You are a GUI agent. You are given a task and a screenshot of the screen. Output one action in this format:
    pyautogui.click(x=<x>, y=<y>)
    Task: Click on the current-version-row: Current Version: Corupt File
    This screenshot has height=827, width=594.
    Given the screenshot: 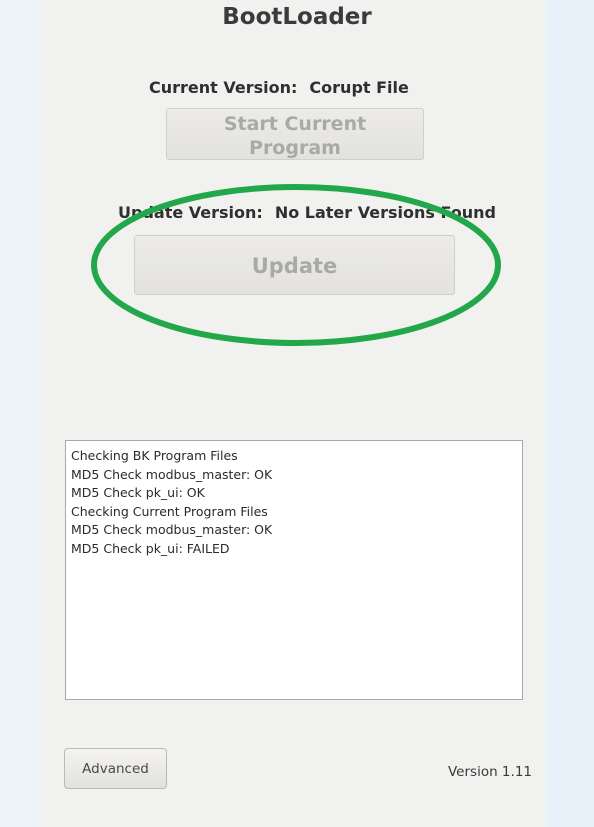 What is the action you would take?
    pyautogui.click(x=279, y=87)
    